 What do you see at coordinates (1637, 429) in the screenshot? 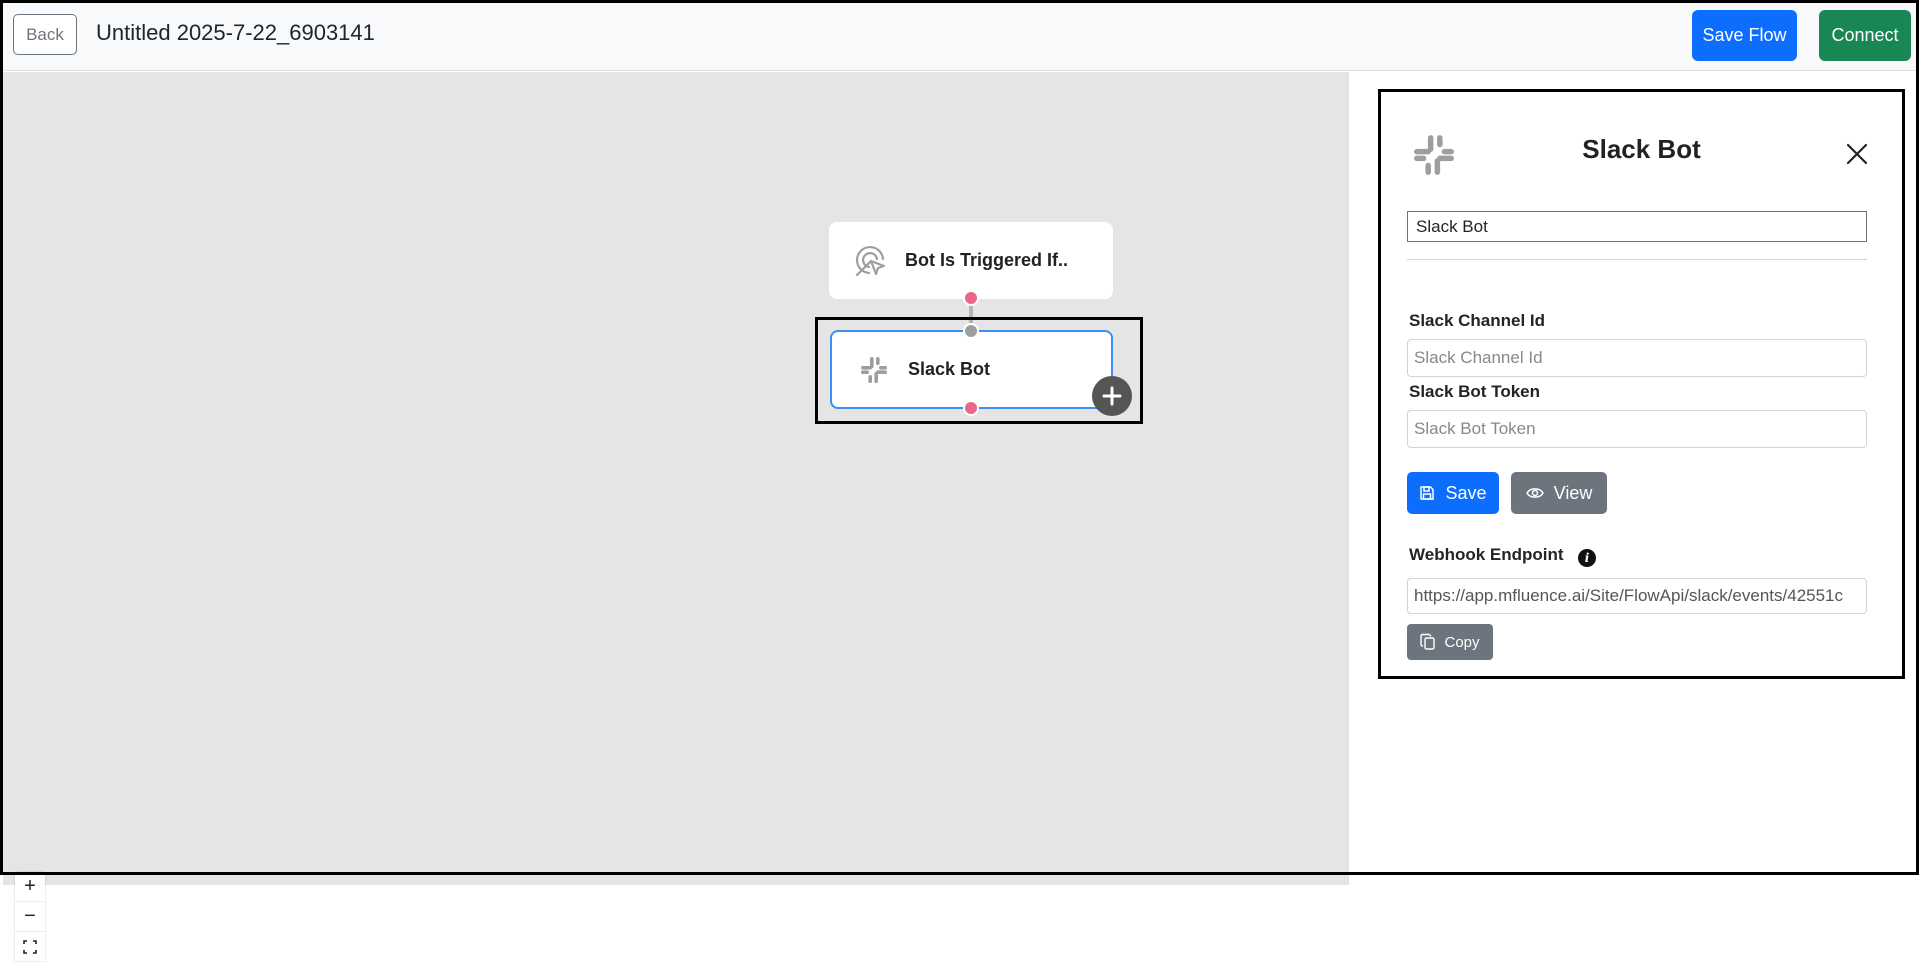
I see `slack-bot-token-input` at bounding box center [1637, 429].